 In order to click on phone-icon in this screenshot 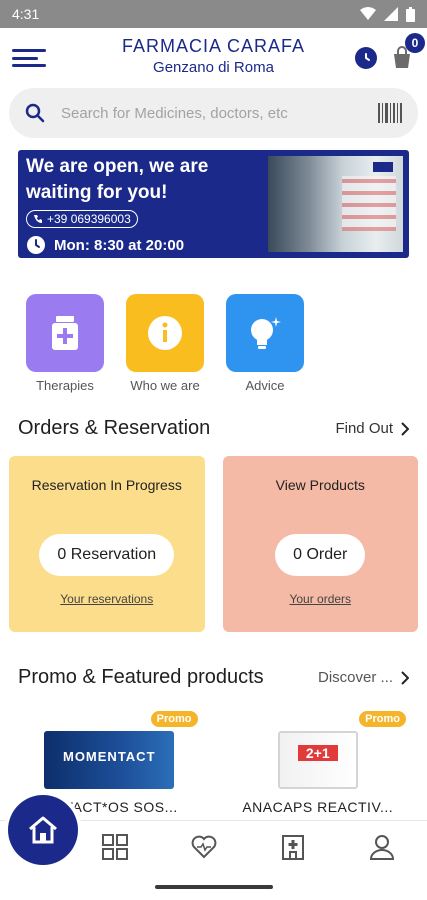, I will do `click(38, 219)`.